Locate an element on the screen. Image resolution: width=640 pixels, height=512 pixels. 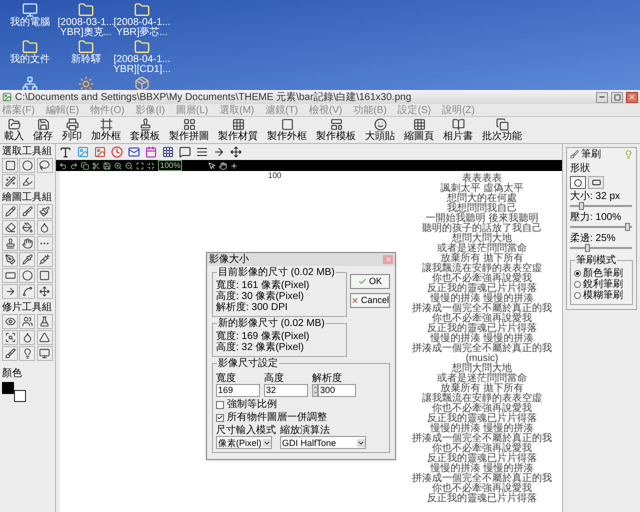
network-icon is located at coordinates (30, 83).